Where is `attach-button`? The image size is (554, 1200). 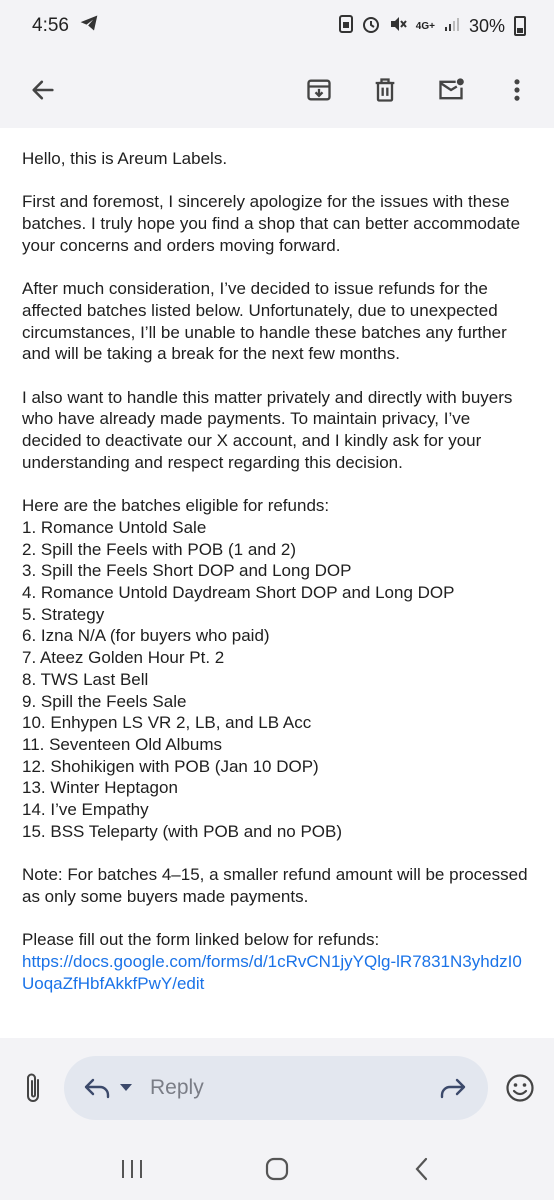 attach-button is located at coordinates (33, 1088).